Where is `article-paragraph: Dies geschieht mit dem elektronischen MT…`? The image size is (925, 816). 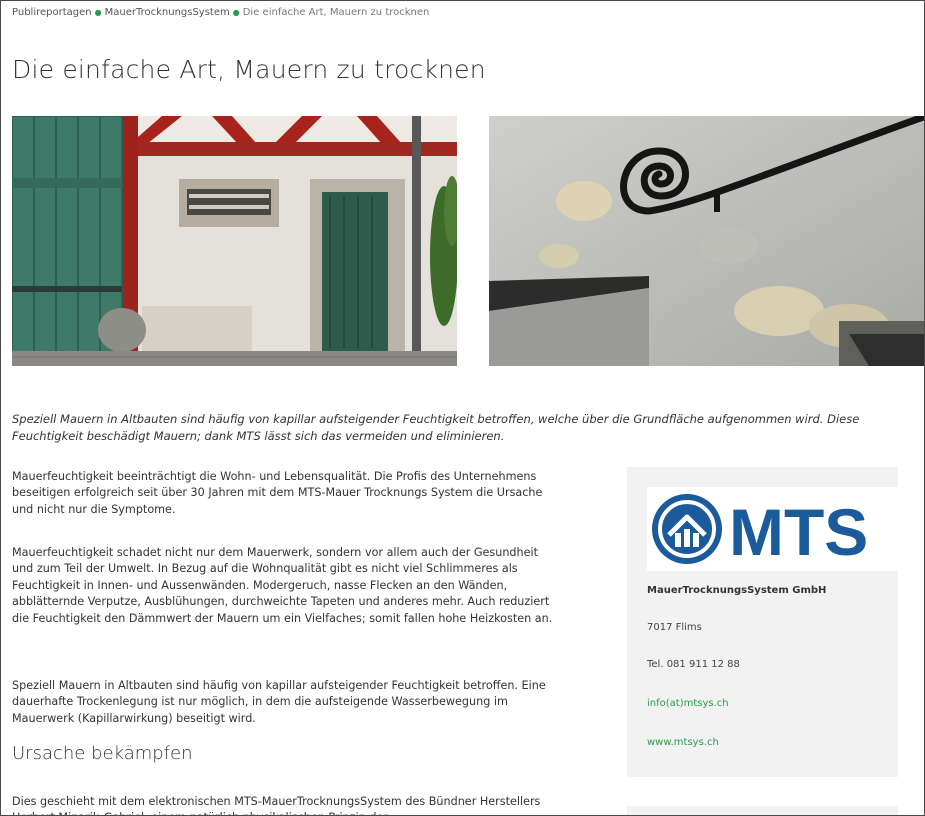
article-paragraph: Dies geschieht mit dem elektronischen MT… is located at coordinates (276, 805).